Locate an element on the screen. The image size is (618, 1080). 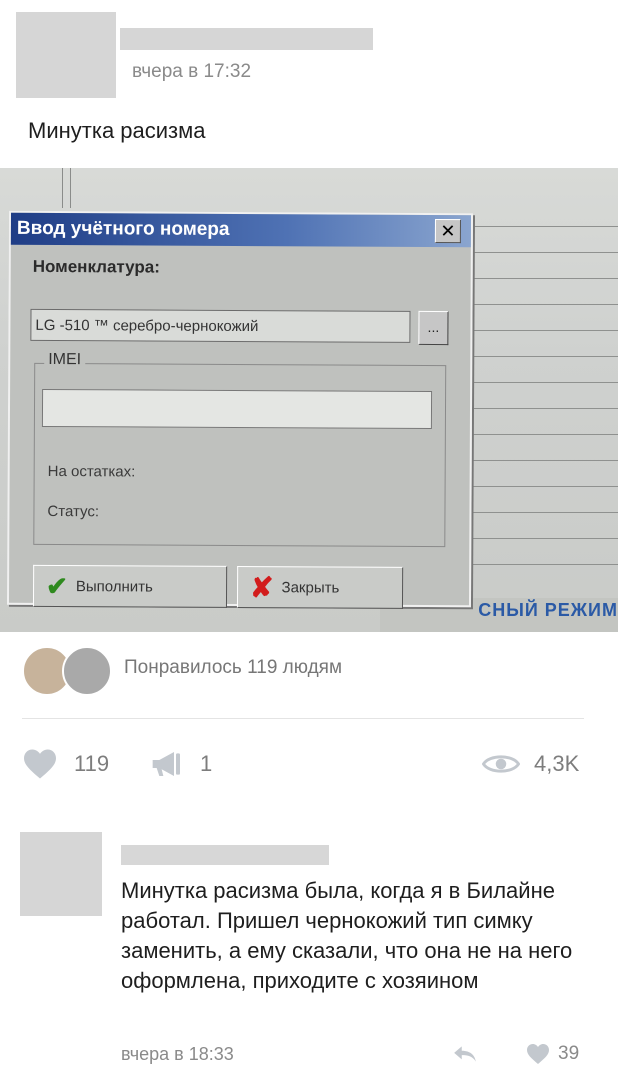
views-counter: 4,3K is located at coordinates (530, 764).